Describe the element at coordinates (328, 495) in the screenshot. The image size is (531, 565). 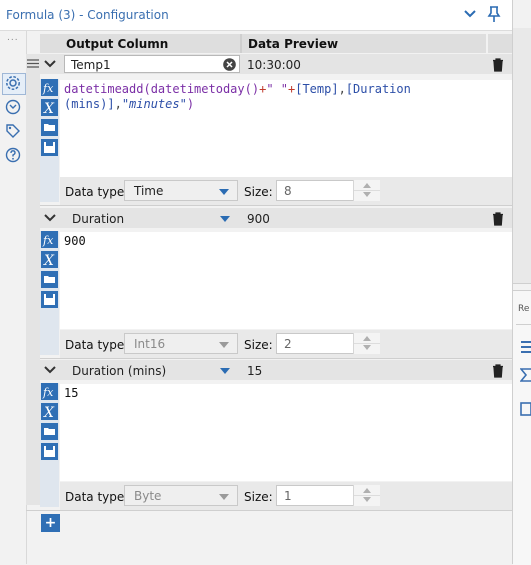
I see `size-field: 1` at that location.